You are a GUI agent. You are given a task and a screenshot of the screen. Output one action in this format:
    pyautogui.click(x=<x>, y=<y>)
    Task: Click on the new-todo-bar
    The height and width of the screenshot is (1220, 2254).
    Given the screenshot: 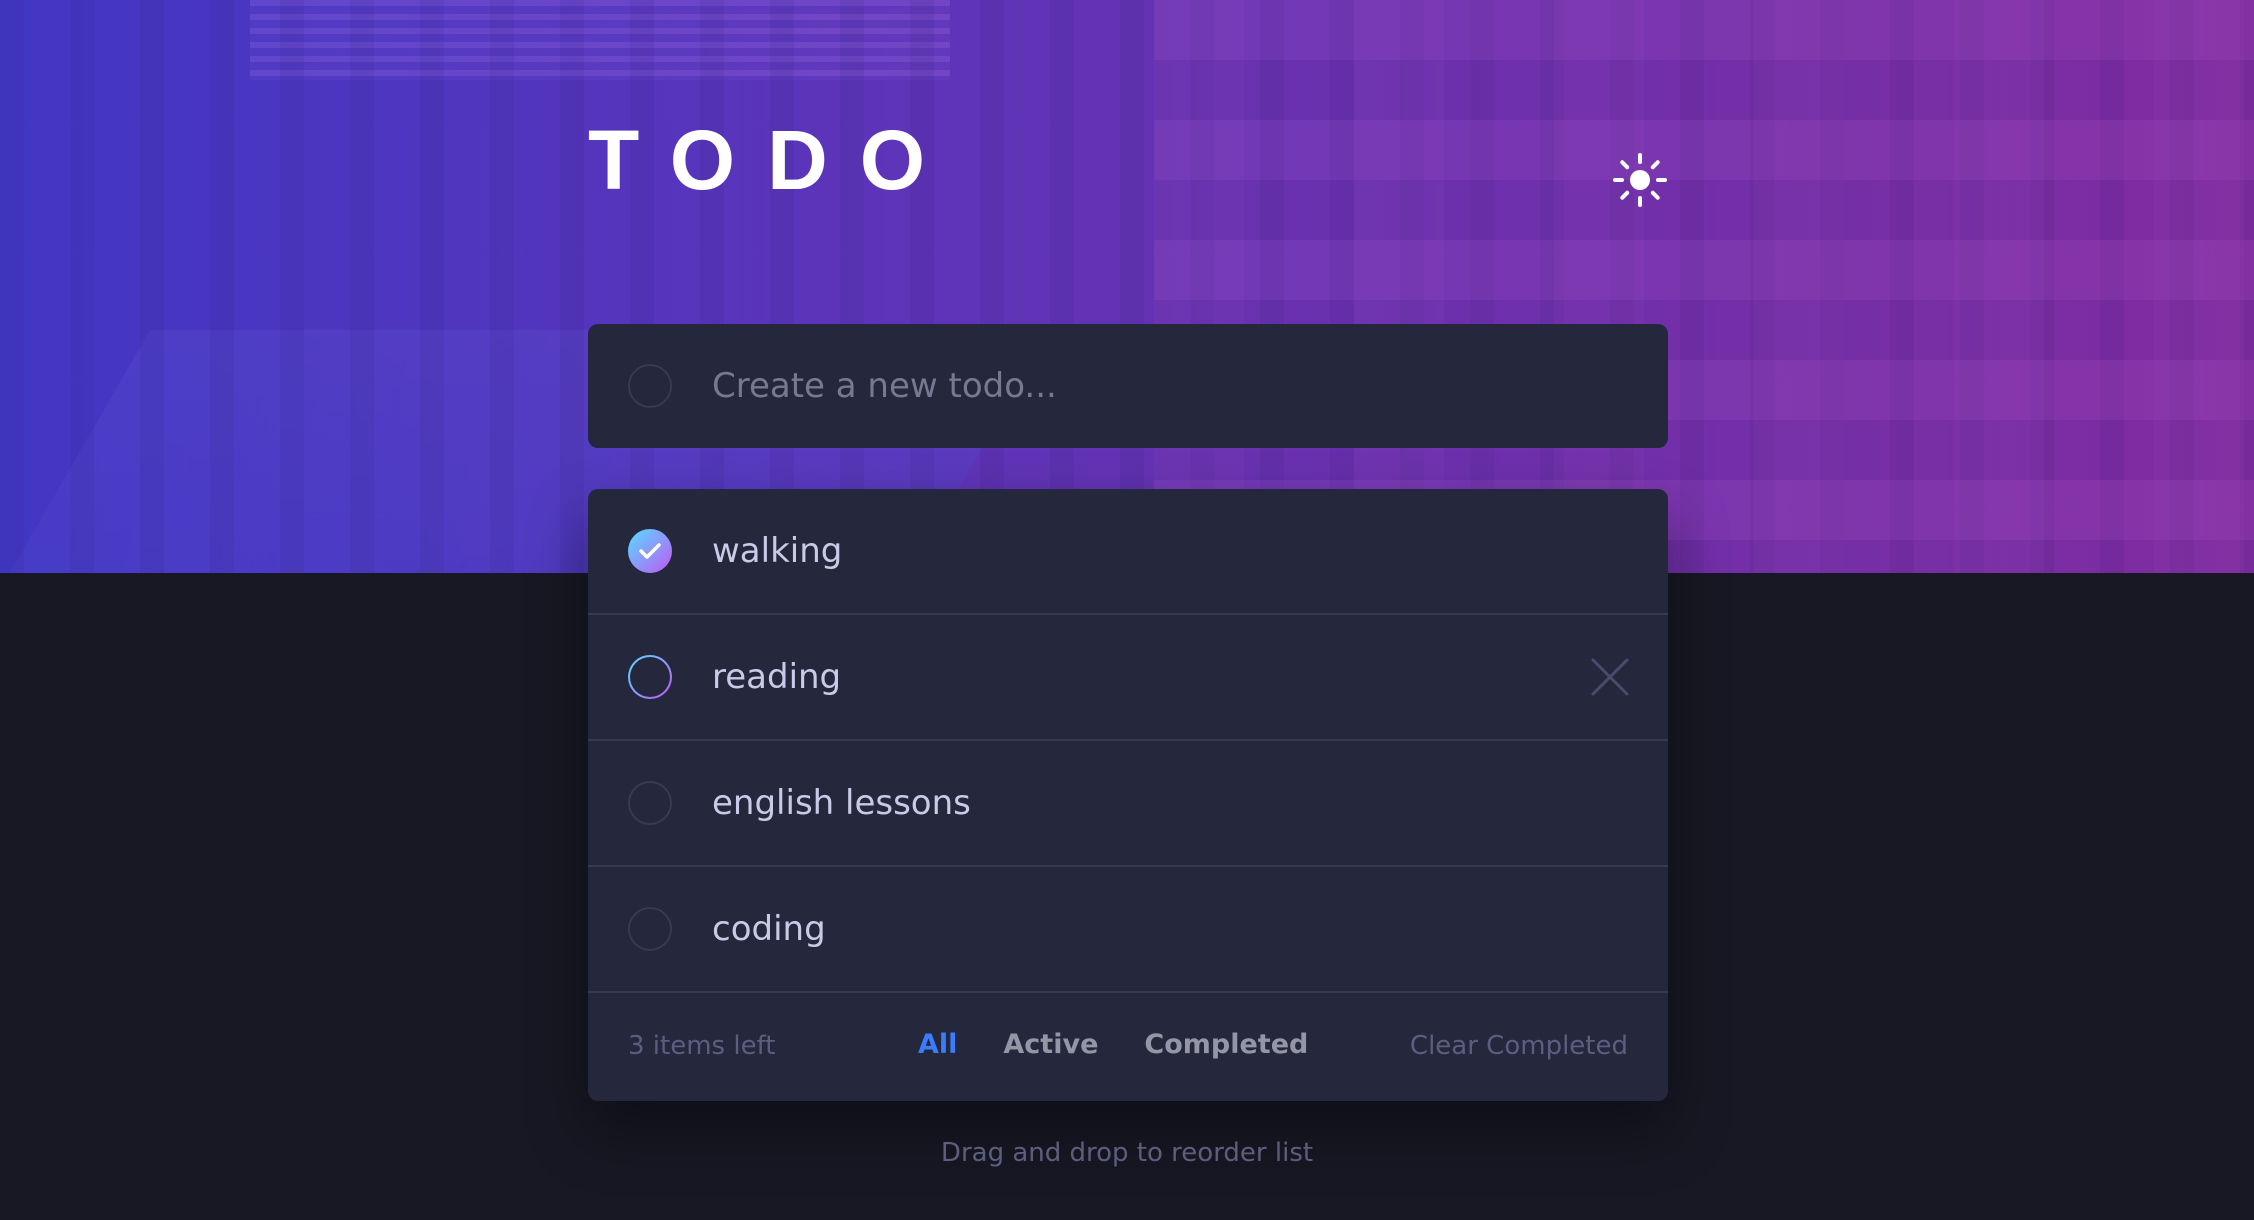 What is the action you would take?
    pyautogui.click(x=1128, y=386)
    